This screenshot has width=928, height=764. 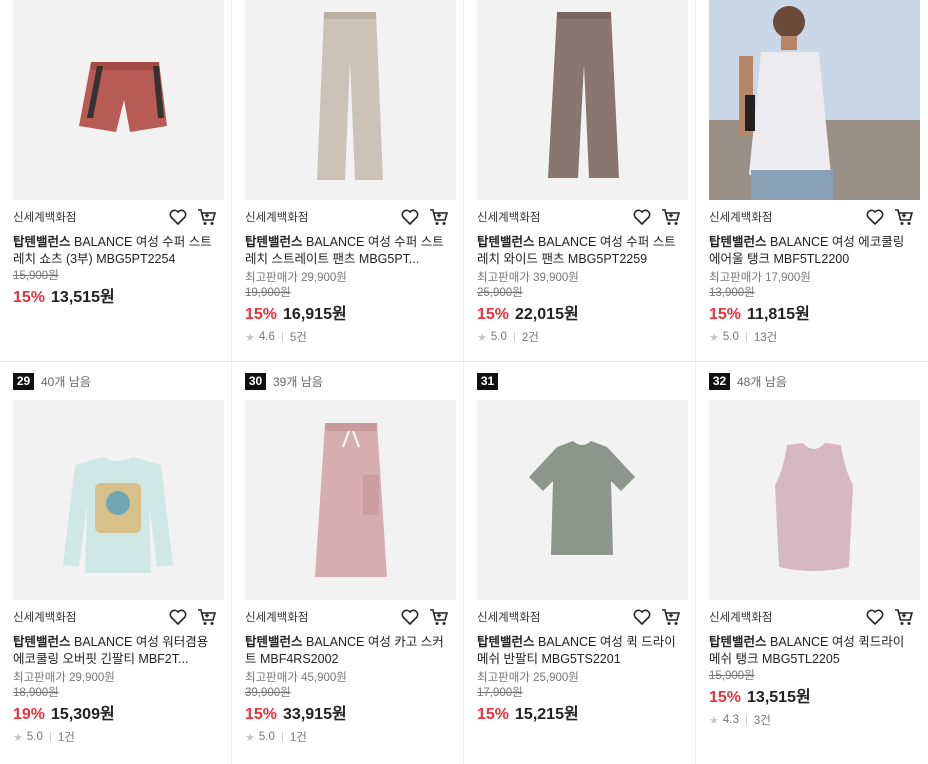 I want to click on sale-price: 15% 33,915원, so click(x=296, y=714).